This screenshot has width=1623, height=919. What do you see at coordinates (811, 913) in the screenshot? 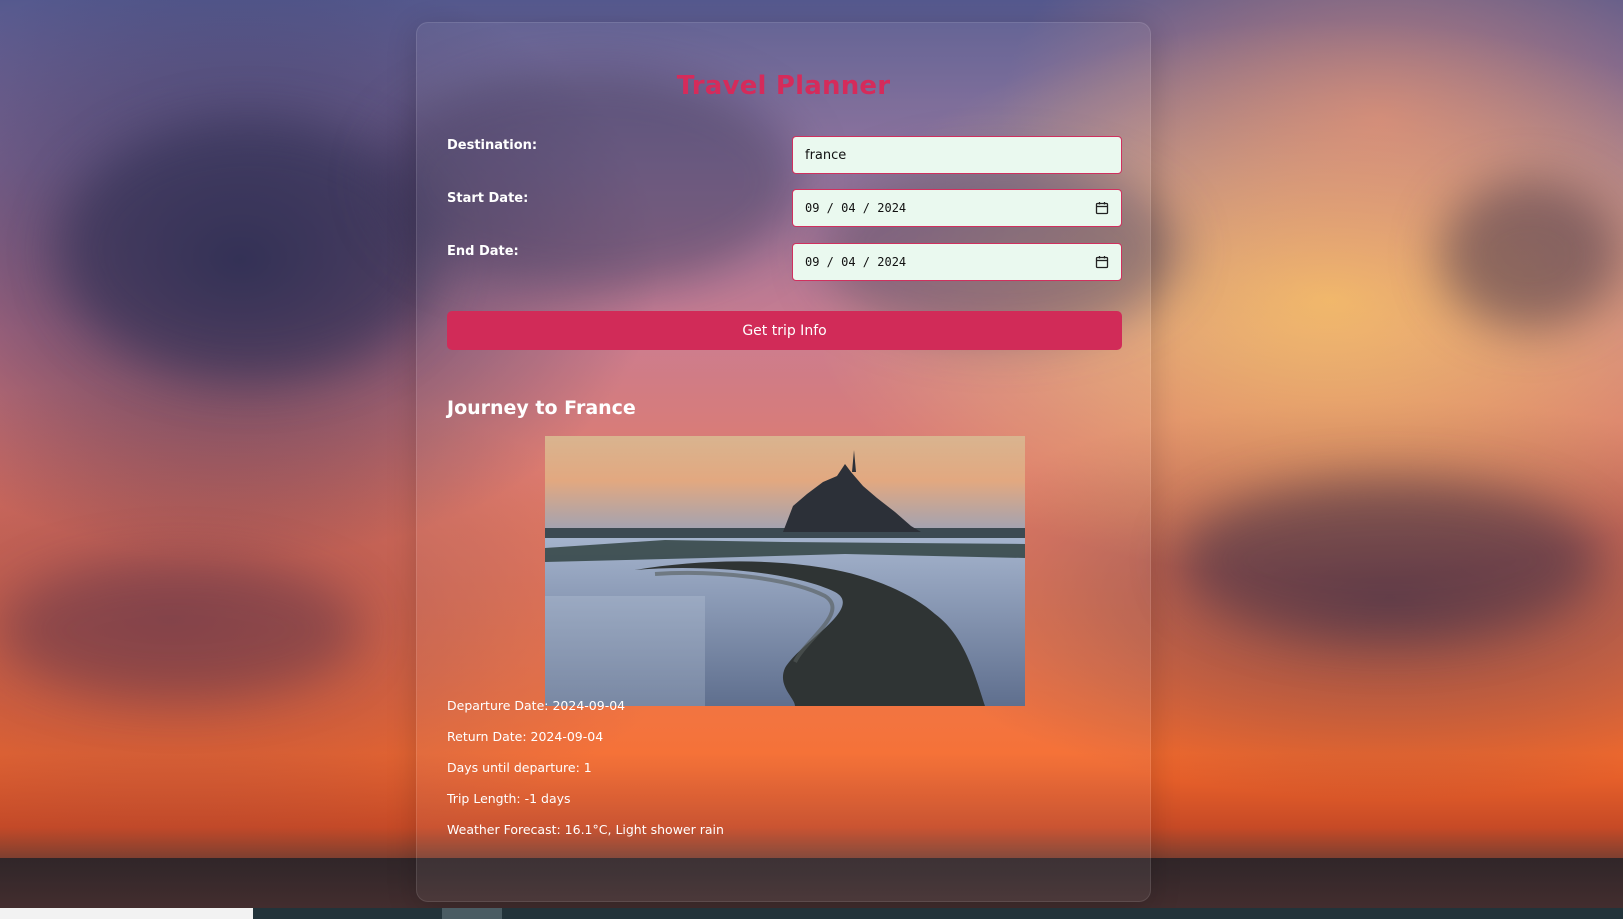
I see `taskbar` at bounding box center [811, 913].